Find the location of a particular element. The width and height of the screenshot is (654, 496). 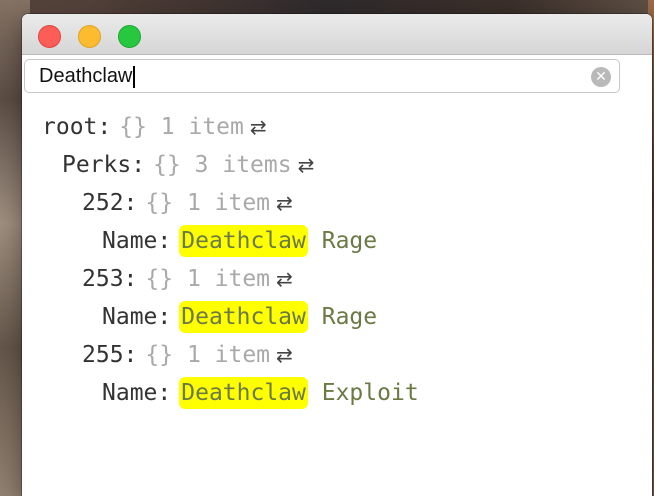

tree-row-entry: 252: {} 1 item ⇄ is located at coordinates (187, 203).